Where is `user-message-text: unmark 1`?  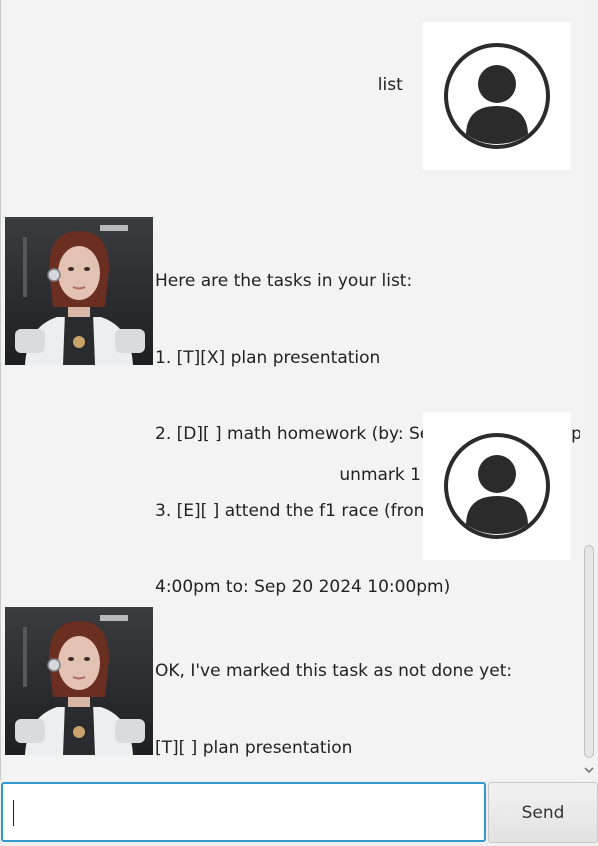
user-message-text: unmark 1 is located at coordinates (380, 476).